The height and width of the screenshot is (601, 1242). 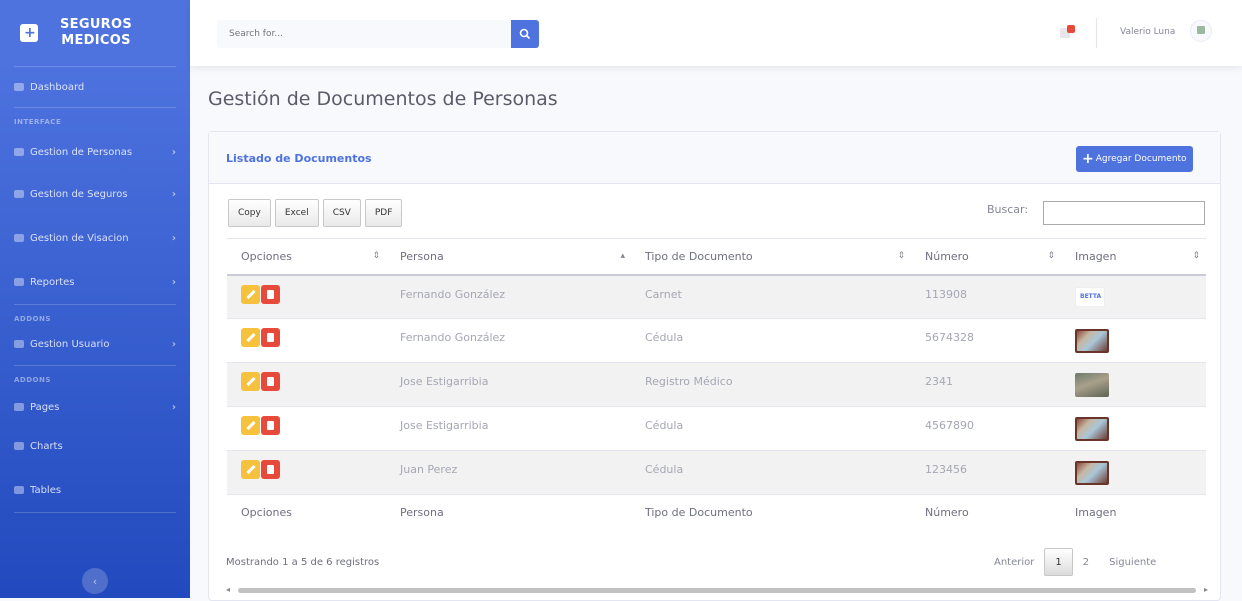 I want to click on scroll-right-icon: ▸, so click(x=1206, y=589).